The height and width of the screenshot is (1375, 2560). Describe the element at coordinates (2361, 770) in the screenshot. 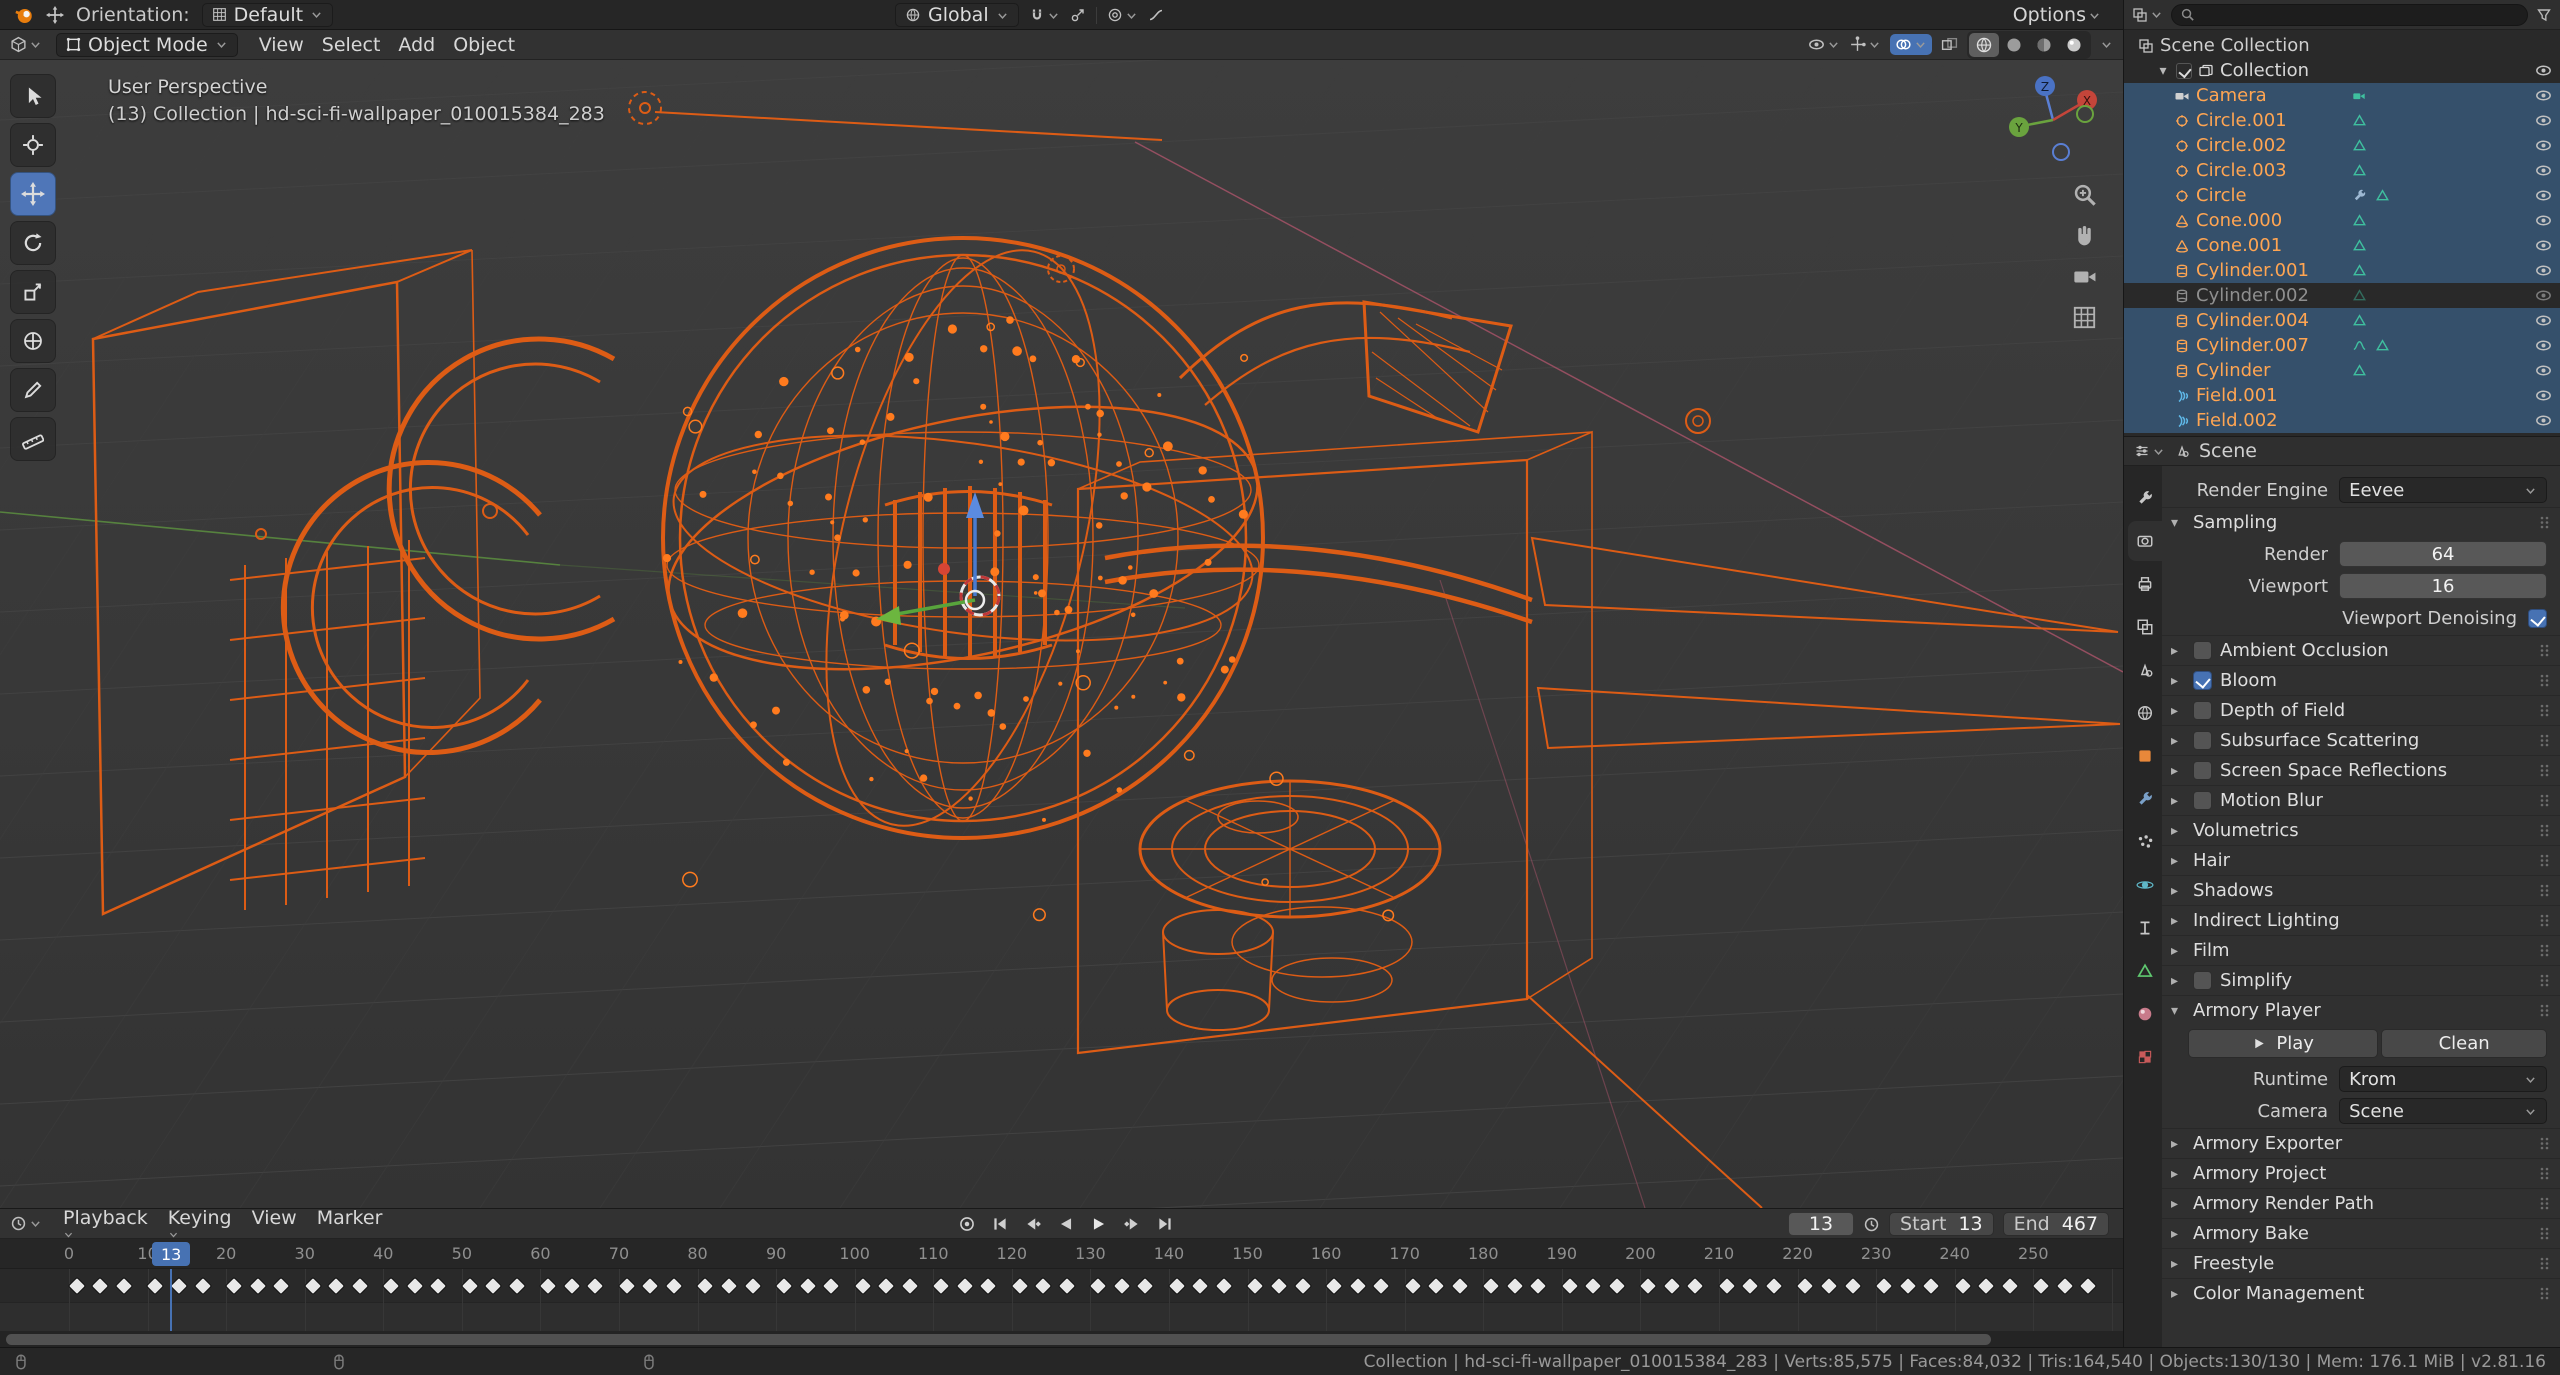

I see `section-screen-space-reflections: ▸ Screen Space Reflections` at that location.